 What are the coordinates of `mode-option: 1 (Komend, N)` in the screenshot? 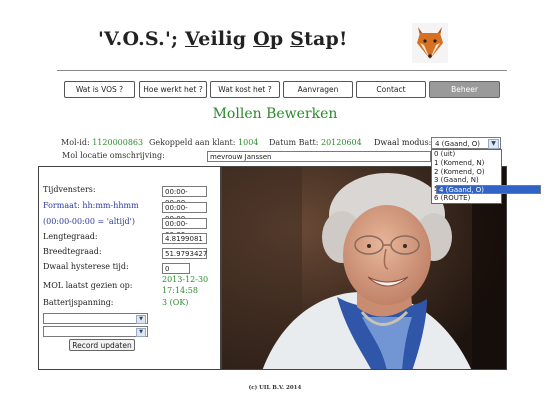 It's located at (466, 163).